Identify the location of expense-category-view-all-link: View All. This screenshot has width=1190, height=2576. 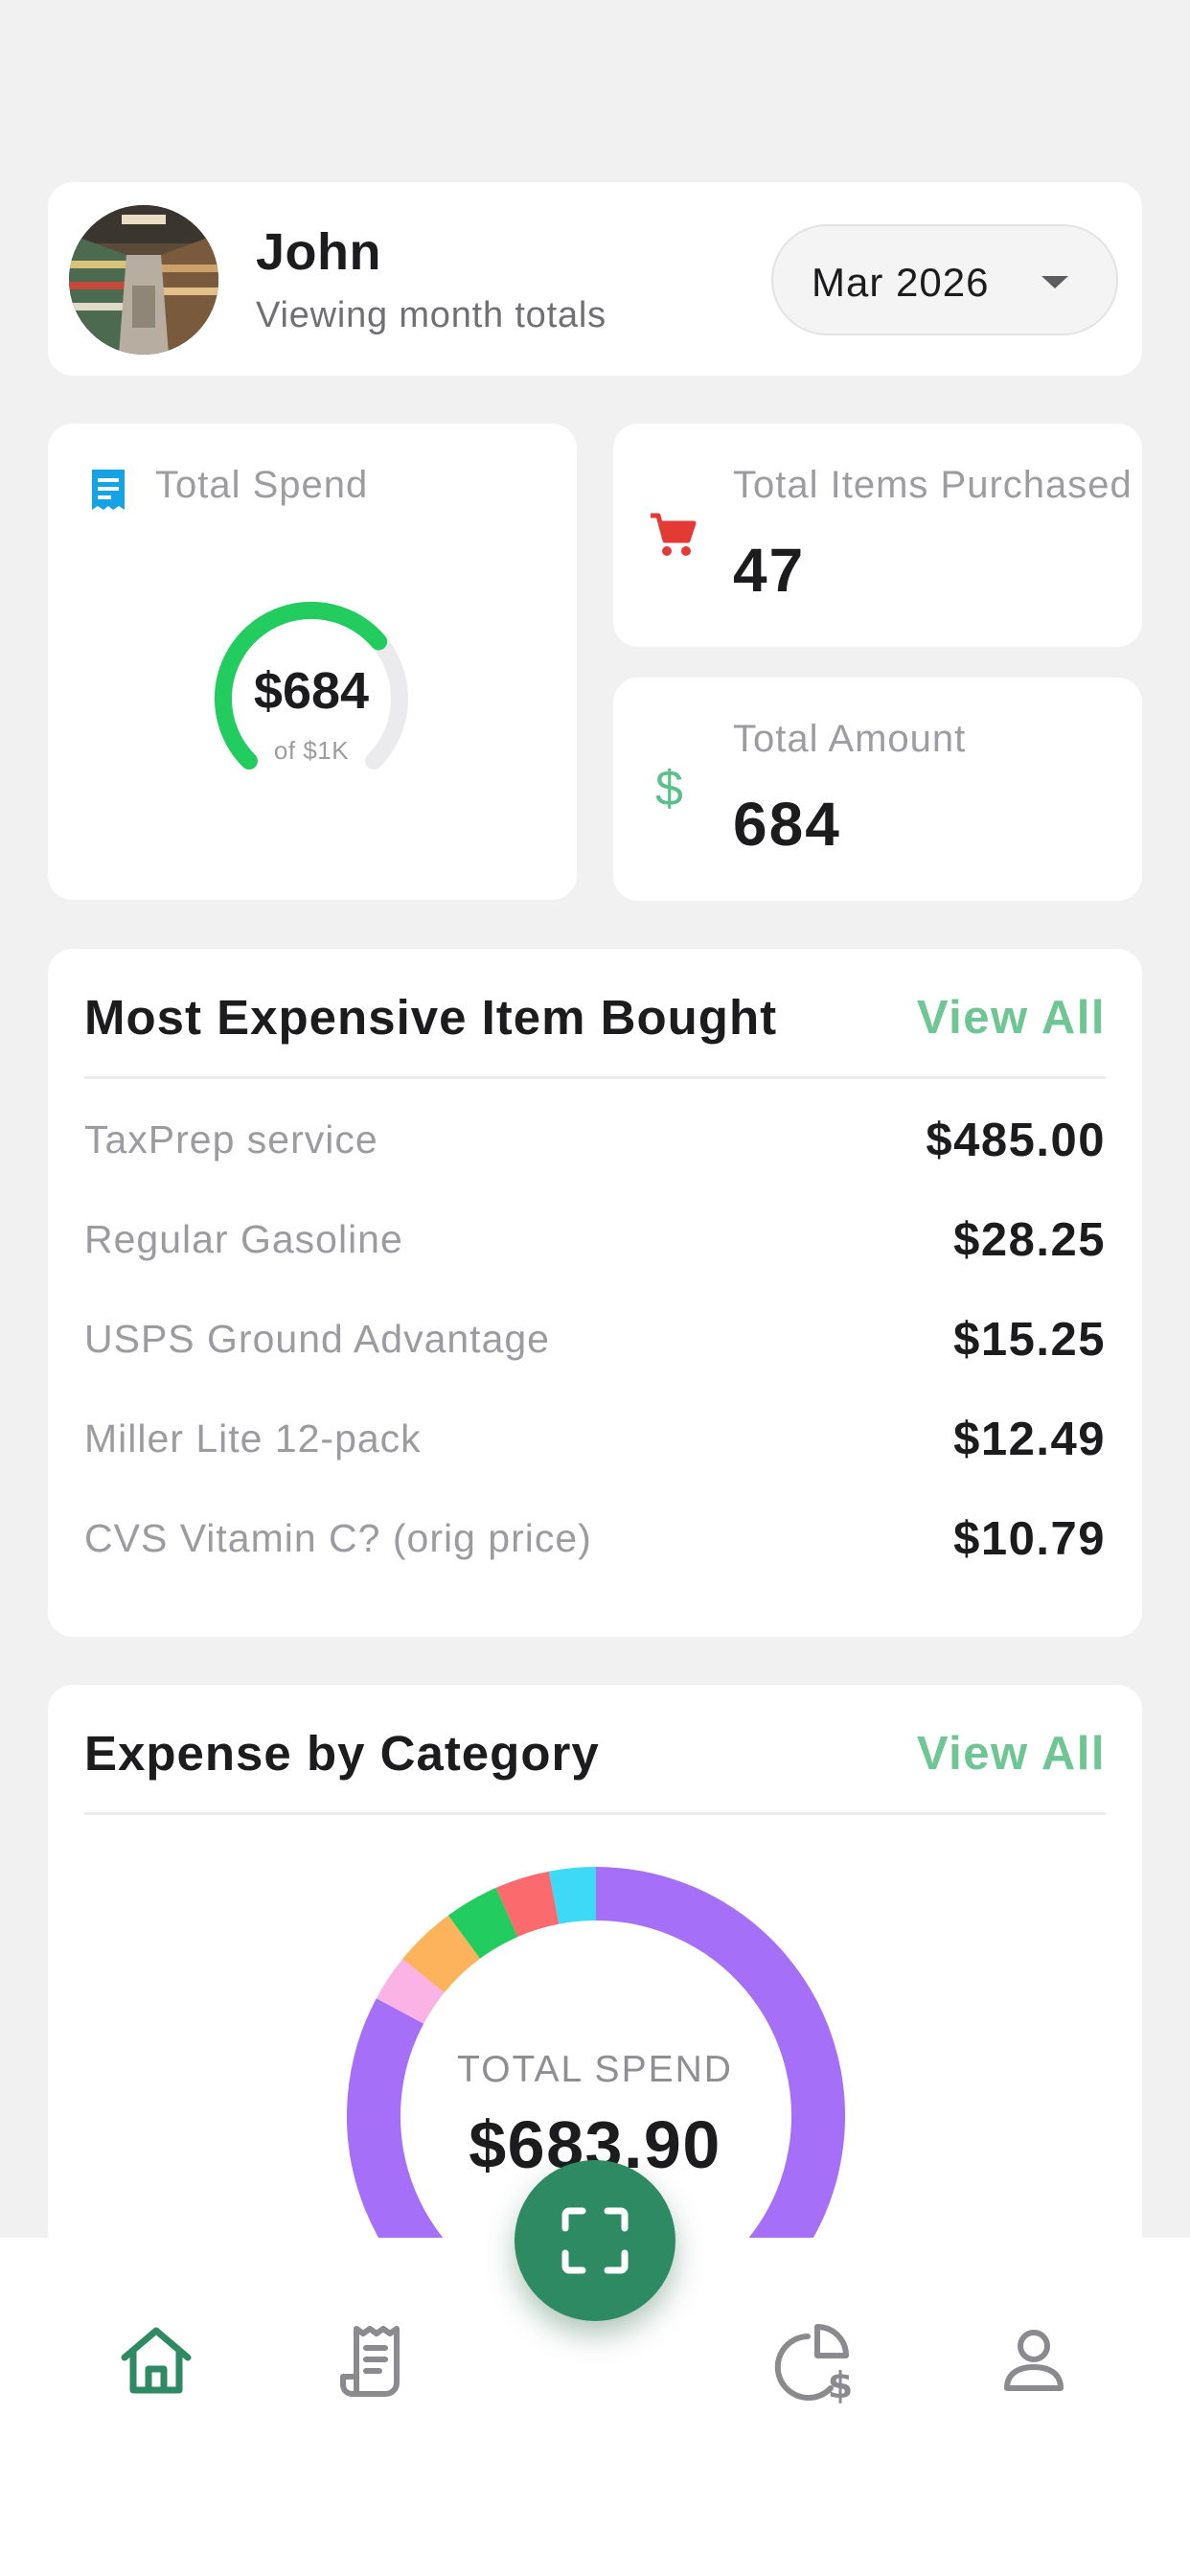
(1012, 1754).